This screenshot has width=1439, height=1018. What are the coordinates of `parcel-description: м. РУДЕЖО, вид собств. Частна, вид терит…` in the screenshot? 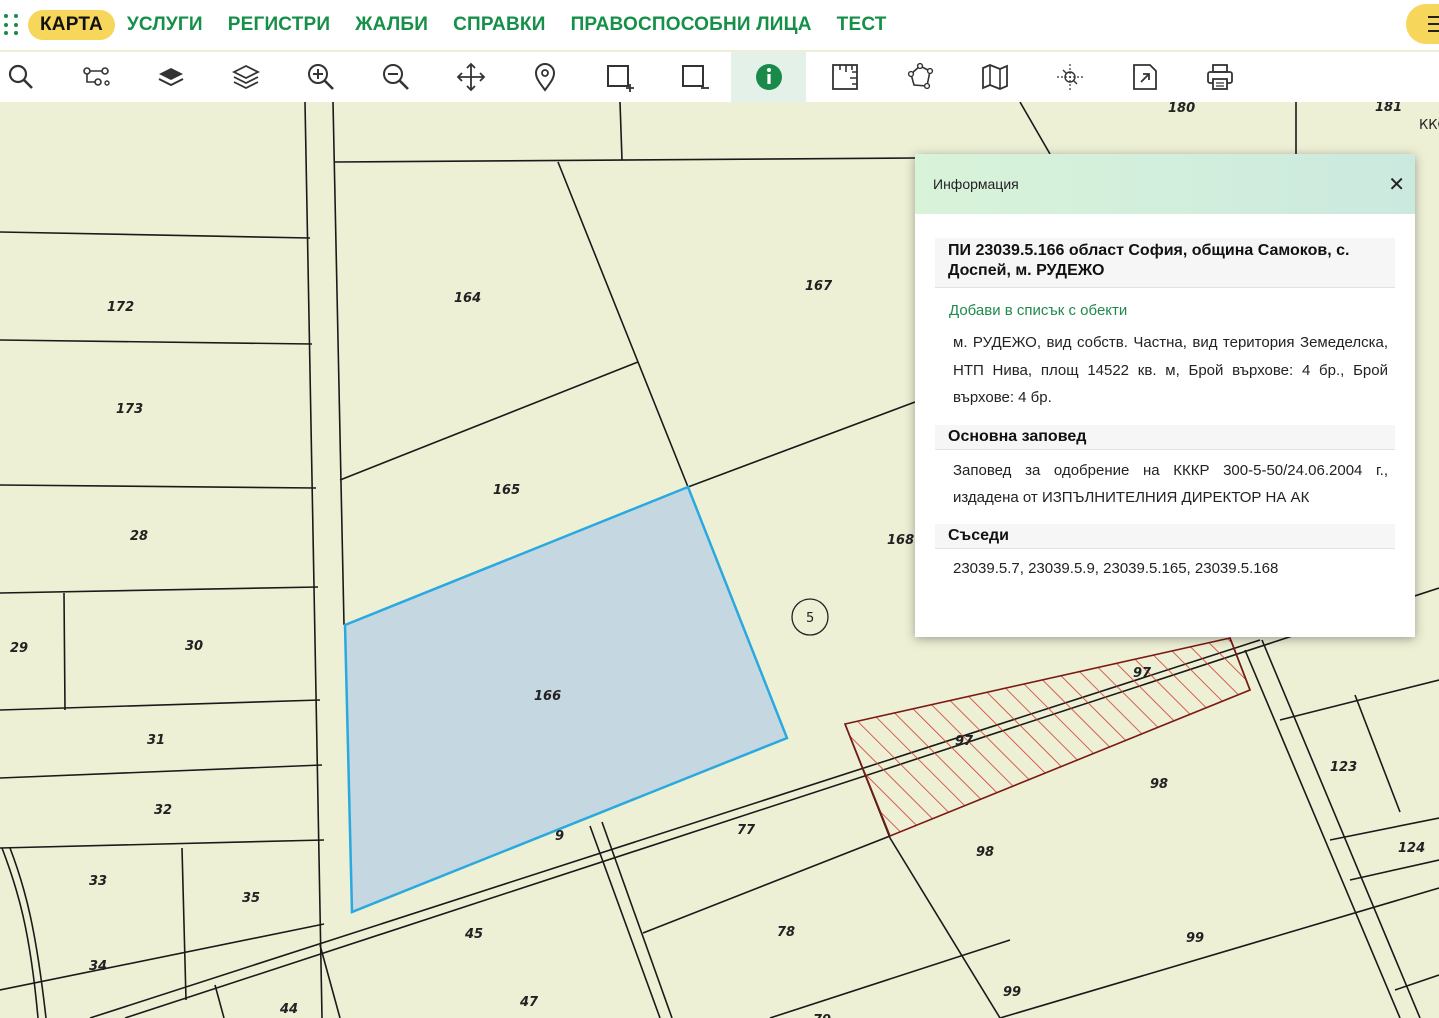 It's located at (1170, 370).